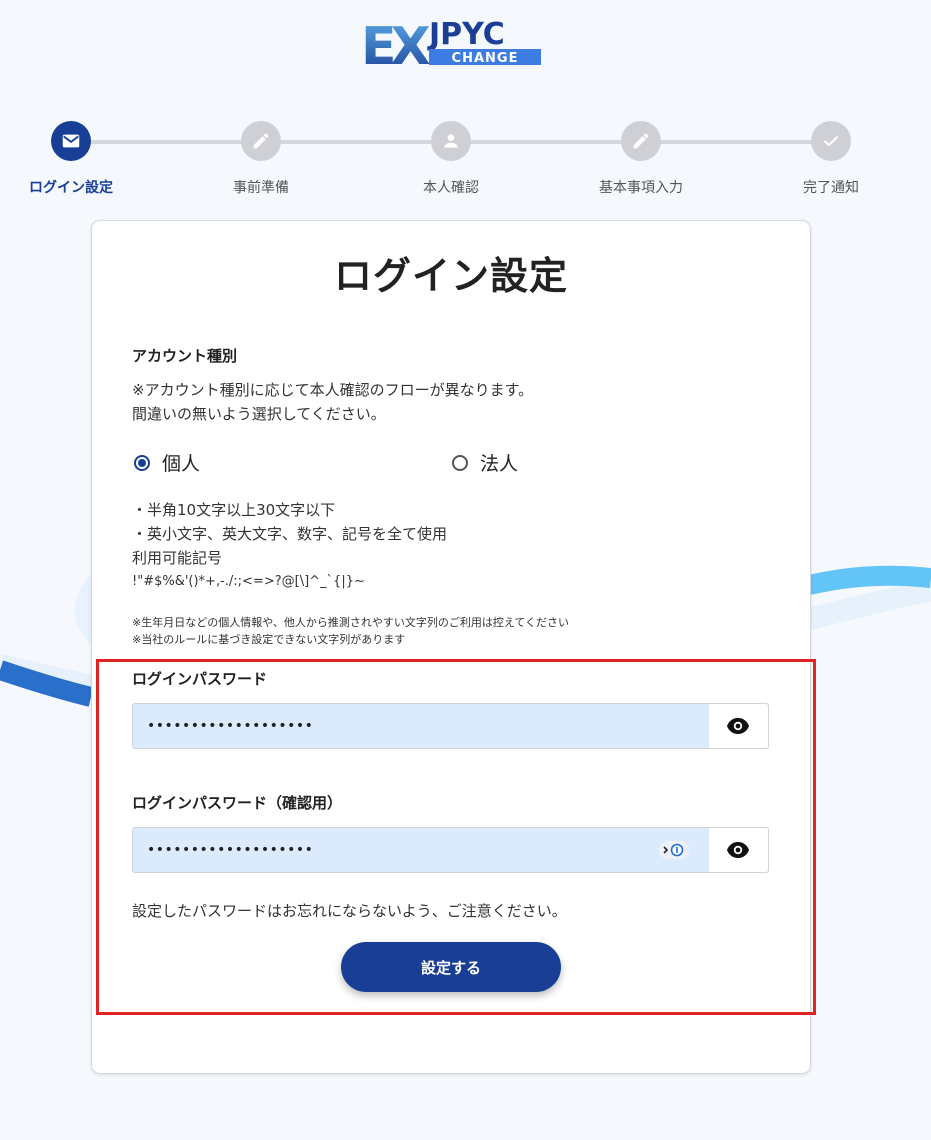  What do you see at coordinates (450, 276) in the screenshot?
I see `page-title: ログイン設定` at bounding box center [450, 276].